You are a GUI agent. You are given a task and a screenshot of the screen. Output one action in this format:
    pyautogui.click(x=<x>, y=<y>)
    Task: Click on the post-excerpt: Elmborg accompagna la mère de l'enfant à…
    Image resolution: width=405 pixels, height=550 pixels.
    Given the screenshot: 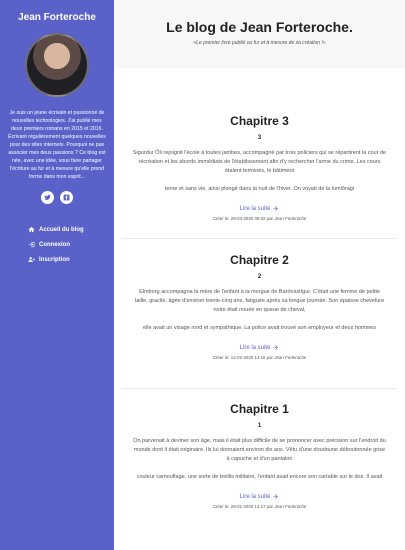 What is the action you would take?
    pyautogui.click(x=259, y=301)
    